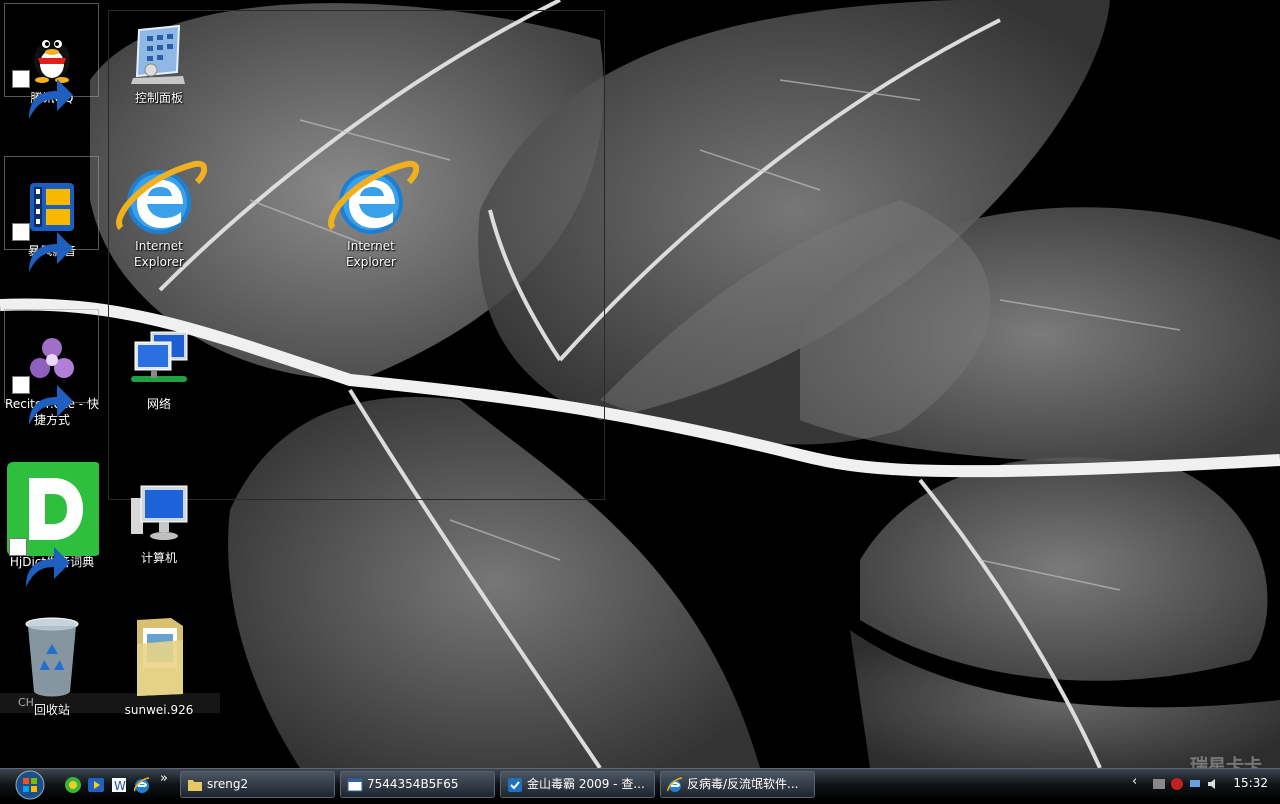  I want to click on control-panel-icon, so click(158, 54).